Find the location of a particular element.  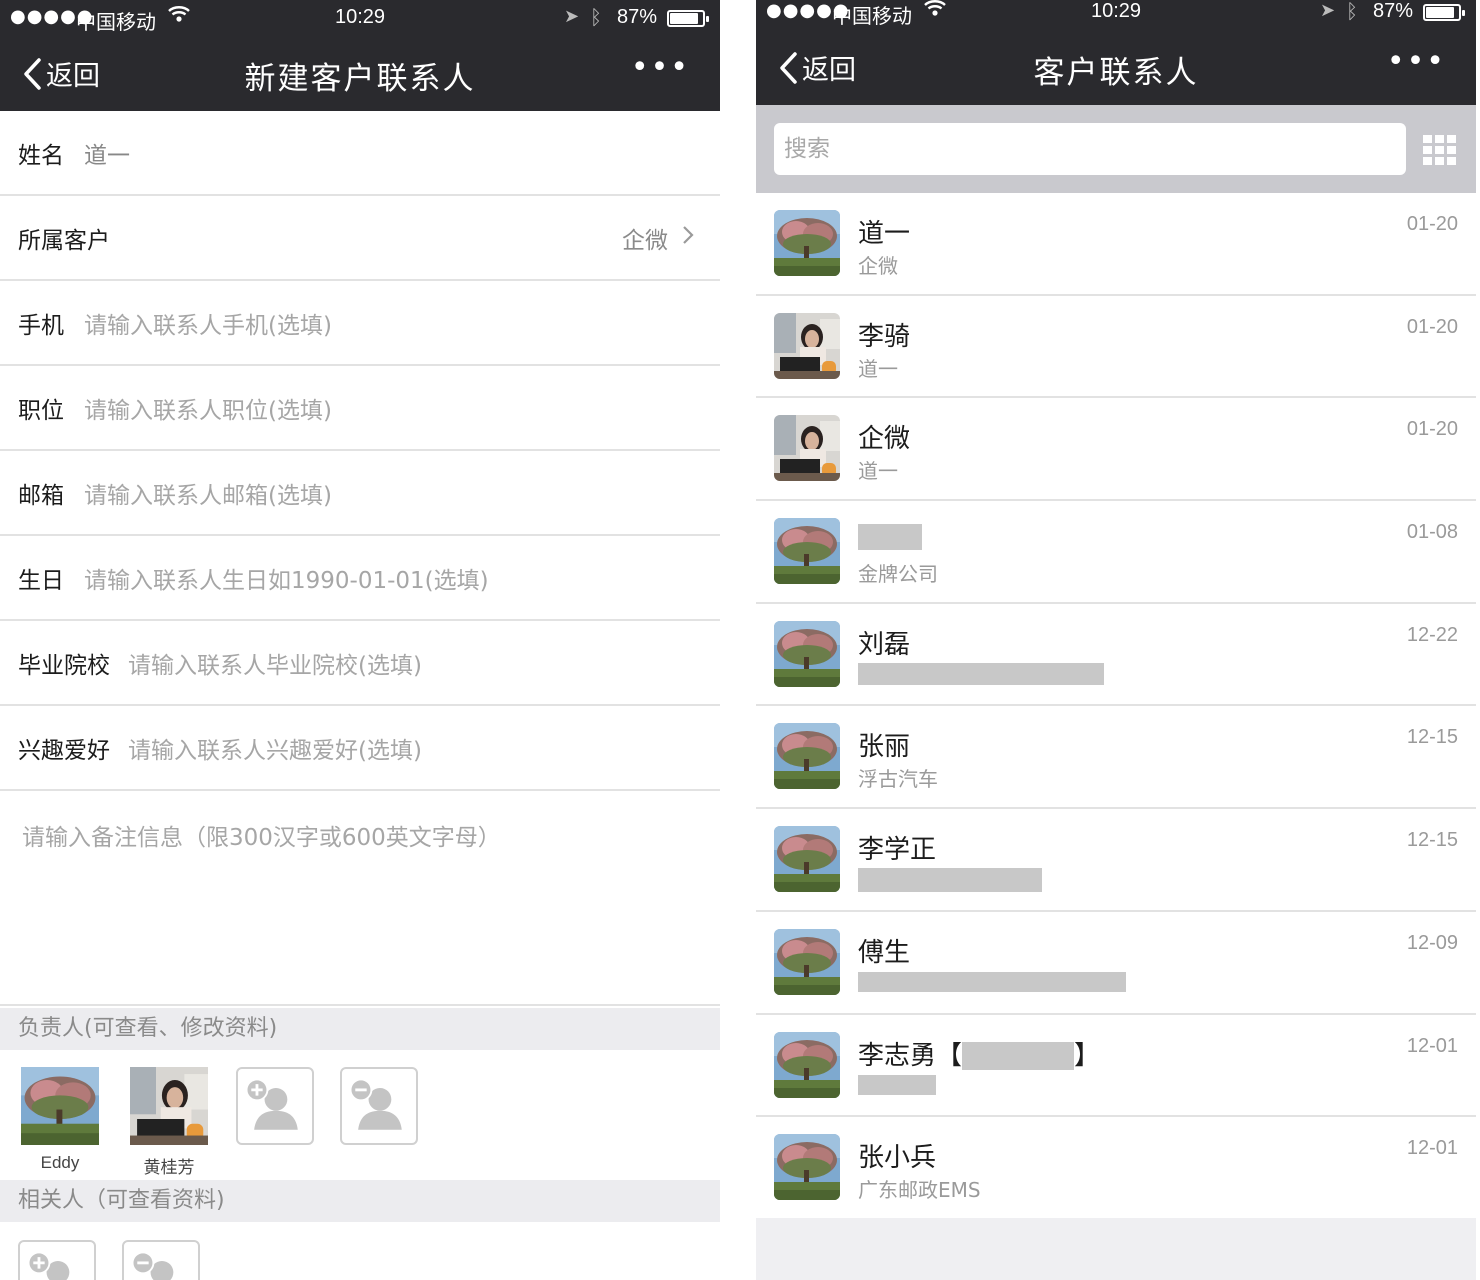

add-person-icon is located at coordinates (275, 1106).